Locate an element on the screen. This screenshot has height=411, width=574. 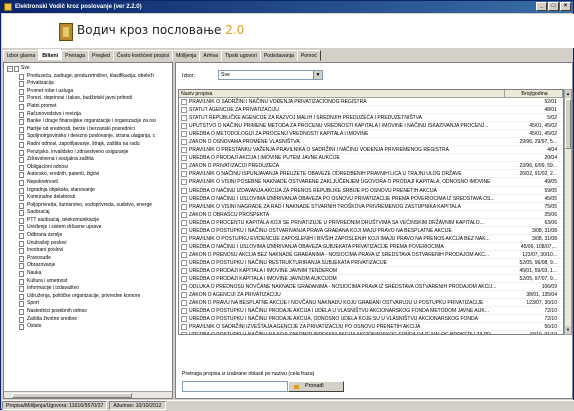
tab-item: Pregled is located at coordinates (101, 55).